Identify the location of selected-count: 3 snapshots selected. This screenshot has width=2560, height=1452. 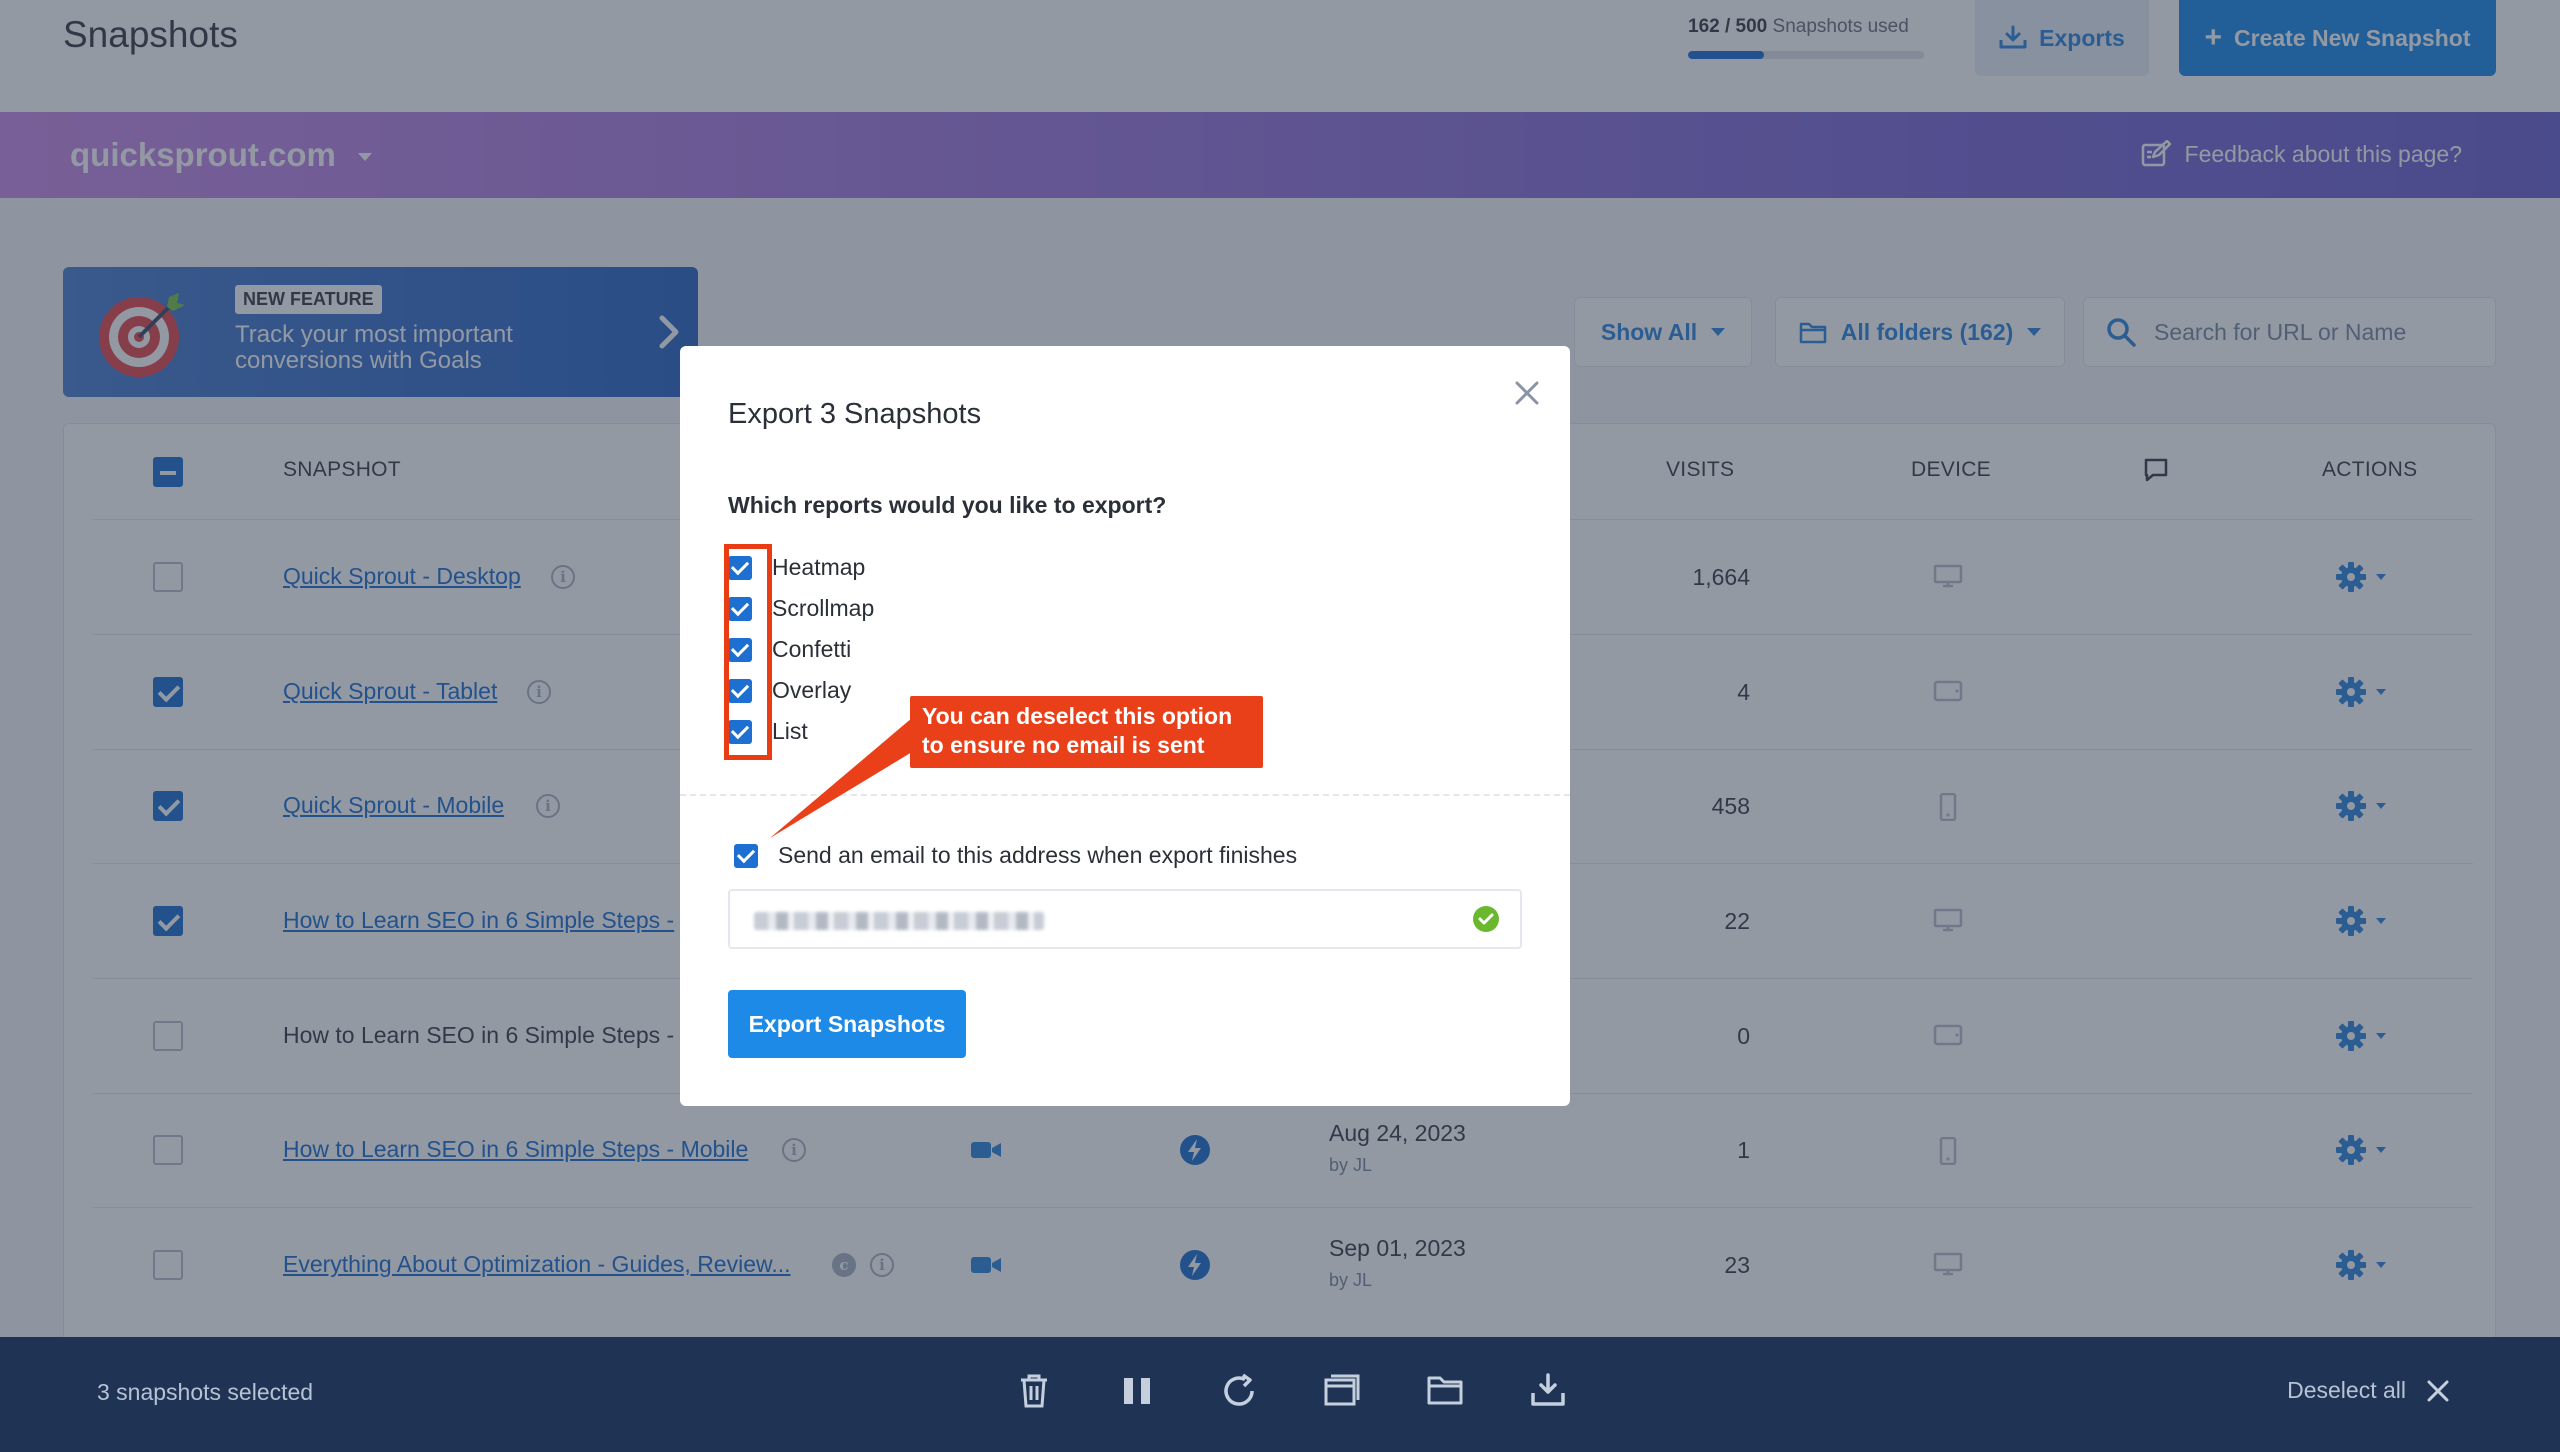
(205, 1392).